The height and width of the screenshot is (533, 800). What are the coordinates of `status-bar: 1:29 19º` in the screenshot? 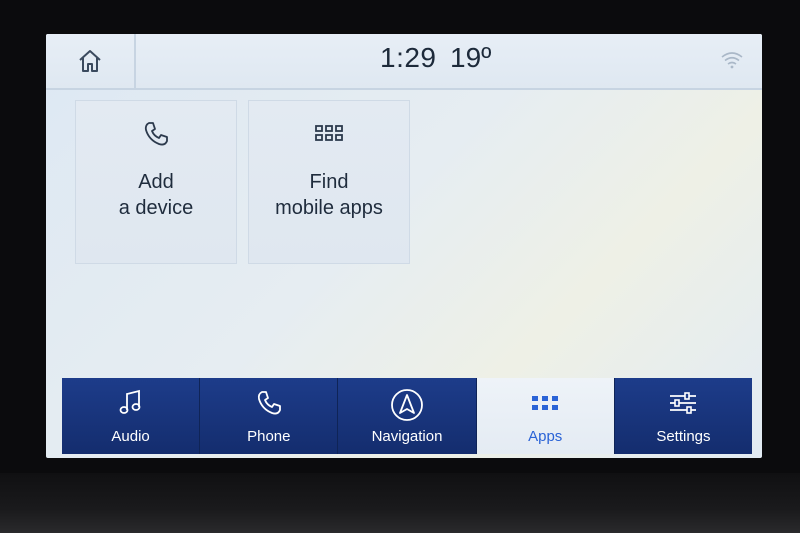 It's located at (404, 62).